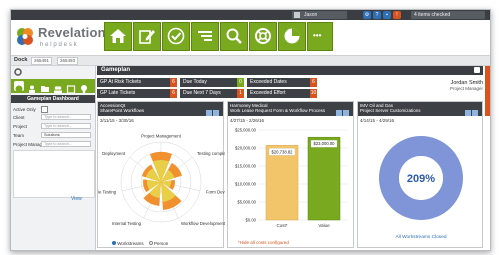  What do you see at coordinates (292, 36) in the screenshot?
I see `nav-reports-button` at bounding box center [292, 36].